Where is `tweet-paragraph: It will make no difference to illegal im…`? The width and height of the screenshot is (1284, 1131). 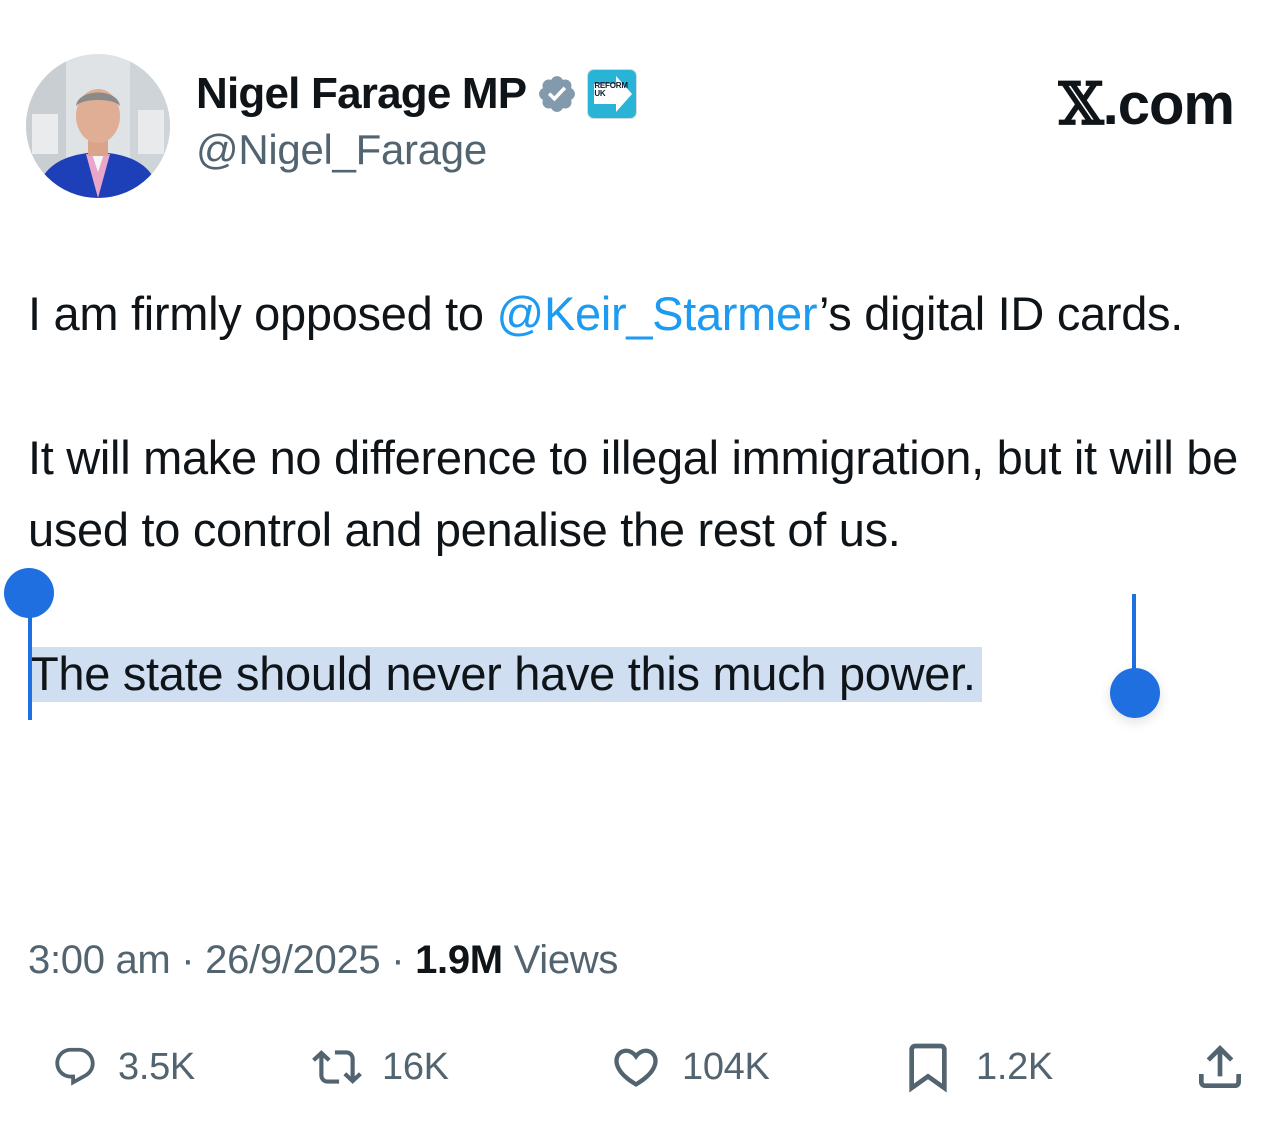 tweet-paragraph: It will make no difference to illegal im… is located at coordinates (633, 493).